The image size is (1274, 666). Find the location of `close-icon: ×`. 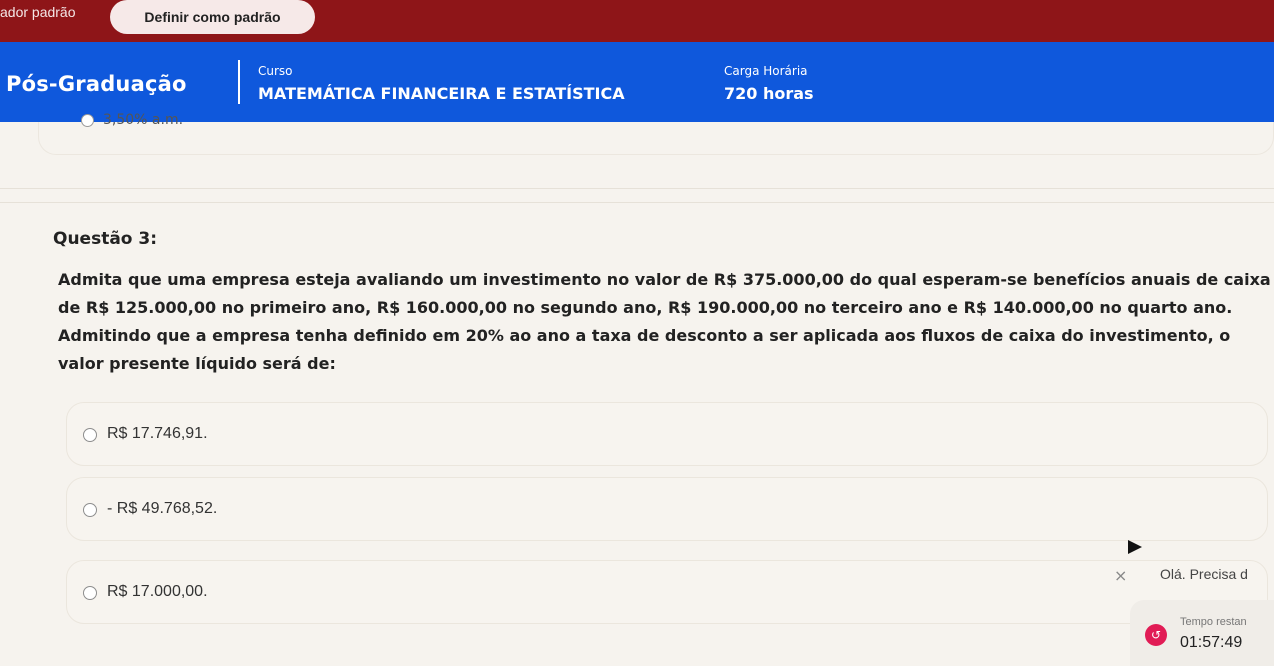

close-icon: × is located at coordinates (1120, 575).